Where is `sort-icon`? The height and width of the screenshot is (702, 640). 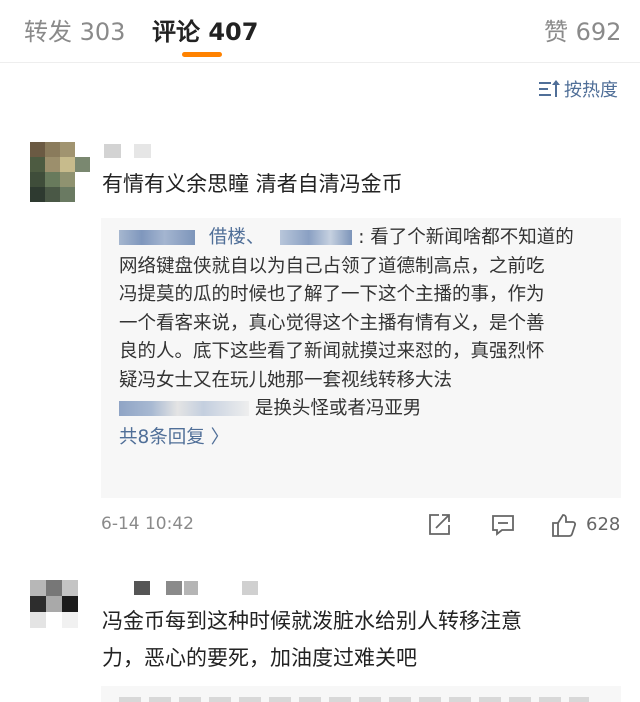
sort-icon is located at coordinates (549, 89).